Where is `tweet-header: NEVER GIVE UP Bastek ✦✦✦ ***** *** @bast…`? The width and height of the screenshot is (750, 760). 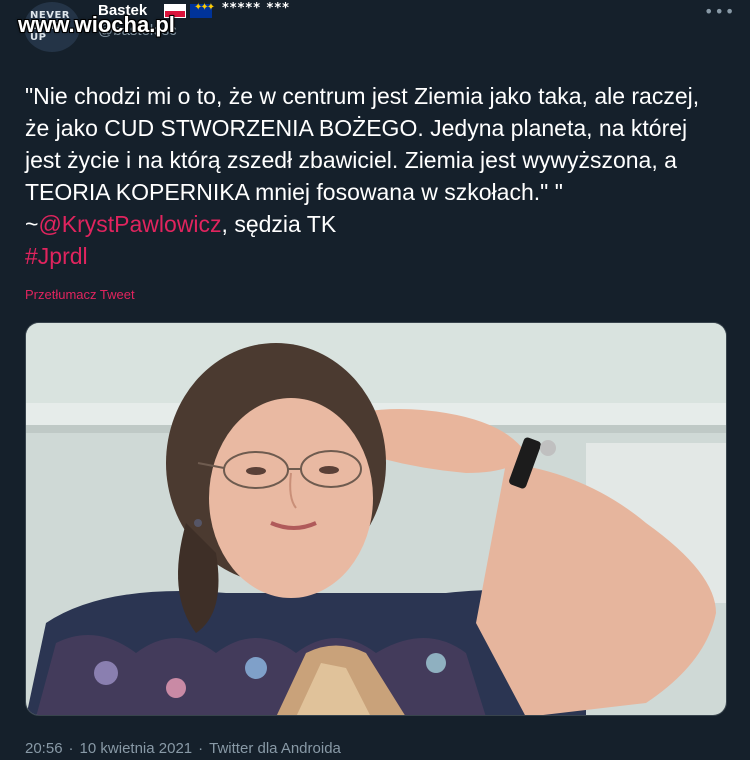
tweet-header: NEVER GIVE UP Bastek ✦✦✦ ***** *** @bast… is located at coordinates (375, 30).